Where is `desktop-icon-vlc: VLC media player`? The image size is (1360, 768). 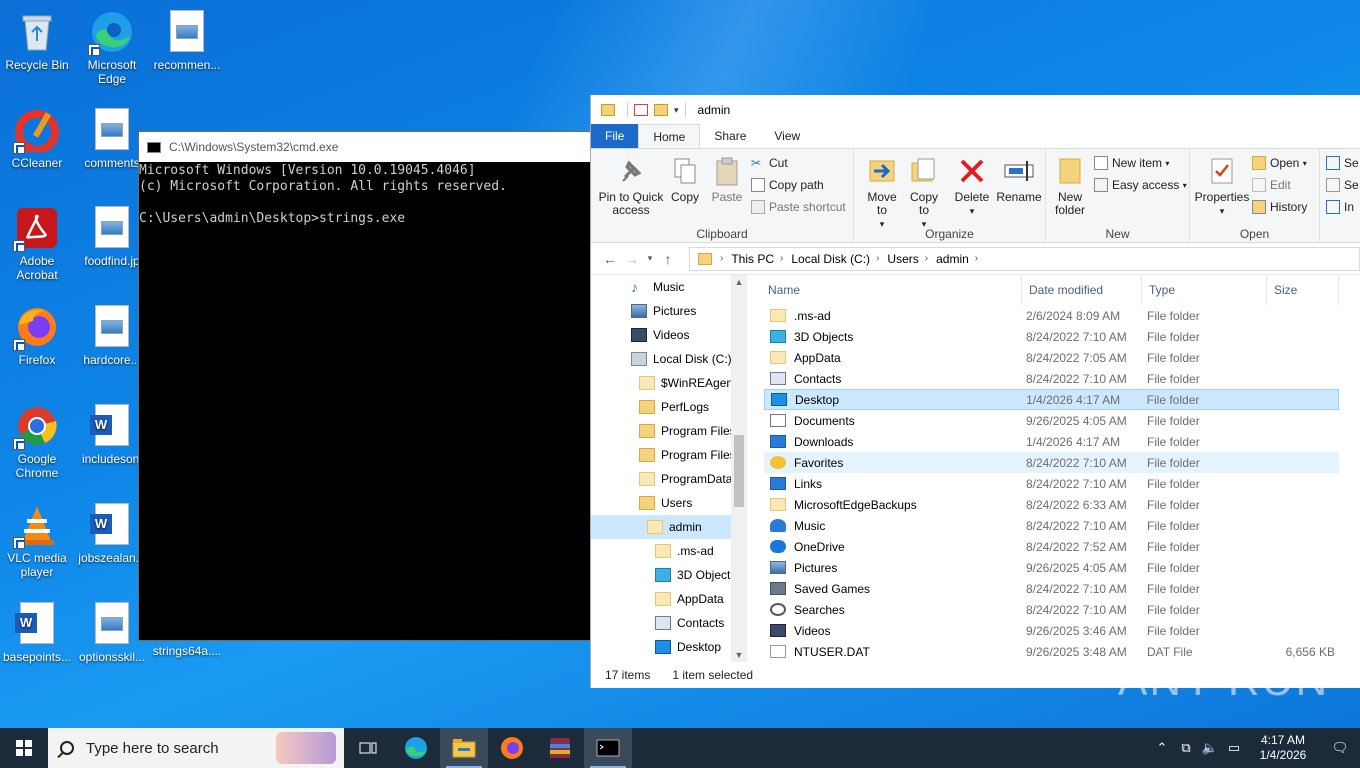 desktop-icon-vlc: VLC media player is located at coordinates (37, 538).